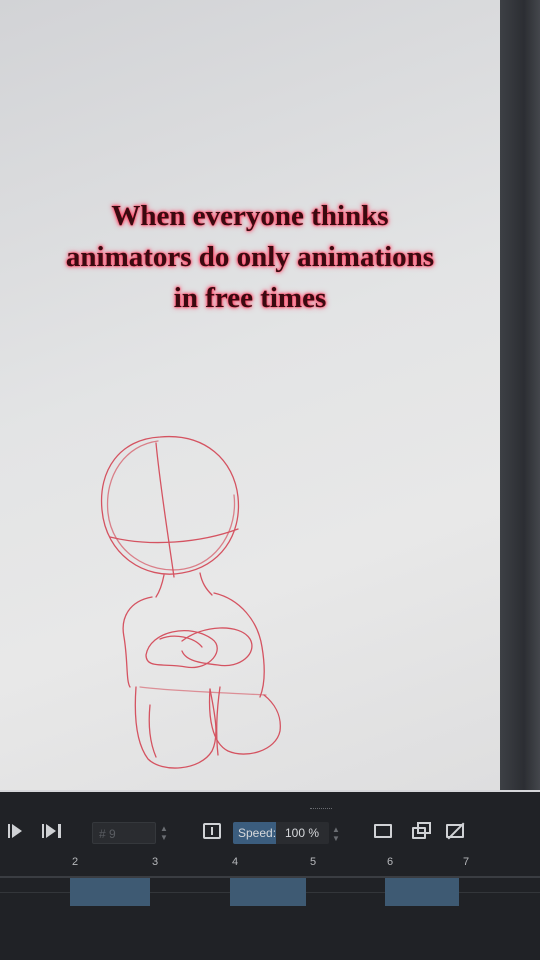 The width and height of the screenshot is (540, 960). What do you see at coordinates (336, 834) in the screenshot?
I see `speed-stepper-icon: ▲ ▼` at bounding box center [336, 834].